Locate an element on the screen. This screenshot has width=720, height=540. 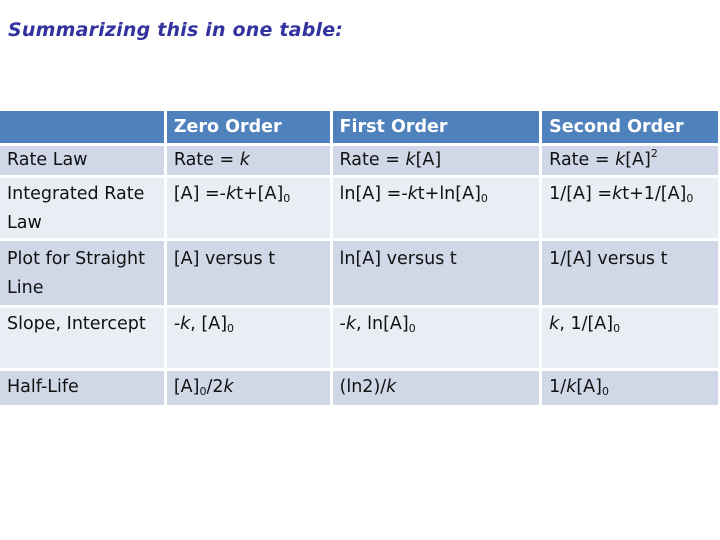
cell-first-order: ln[A] versus t is located at coordinates (436, 273).